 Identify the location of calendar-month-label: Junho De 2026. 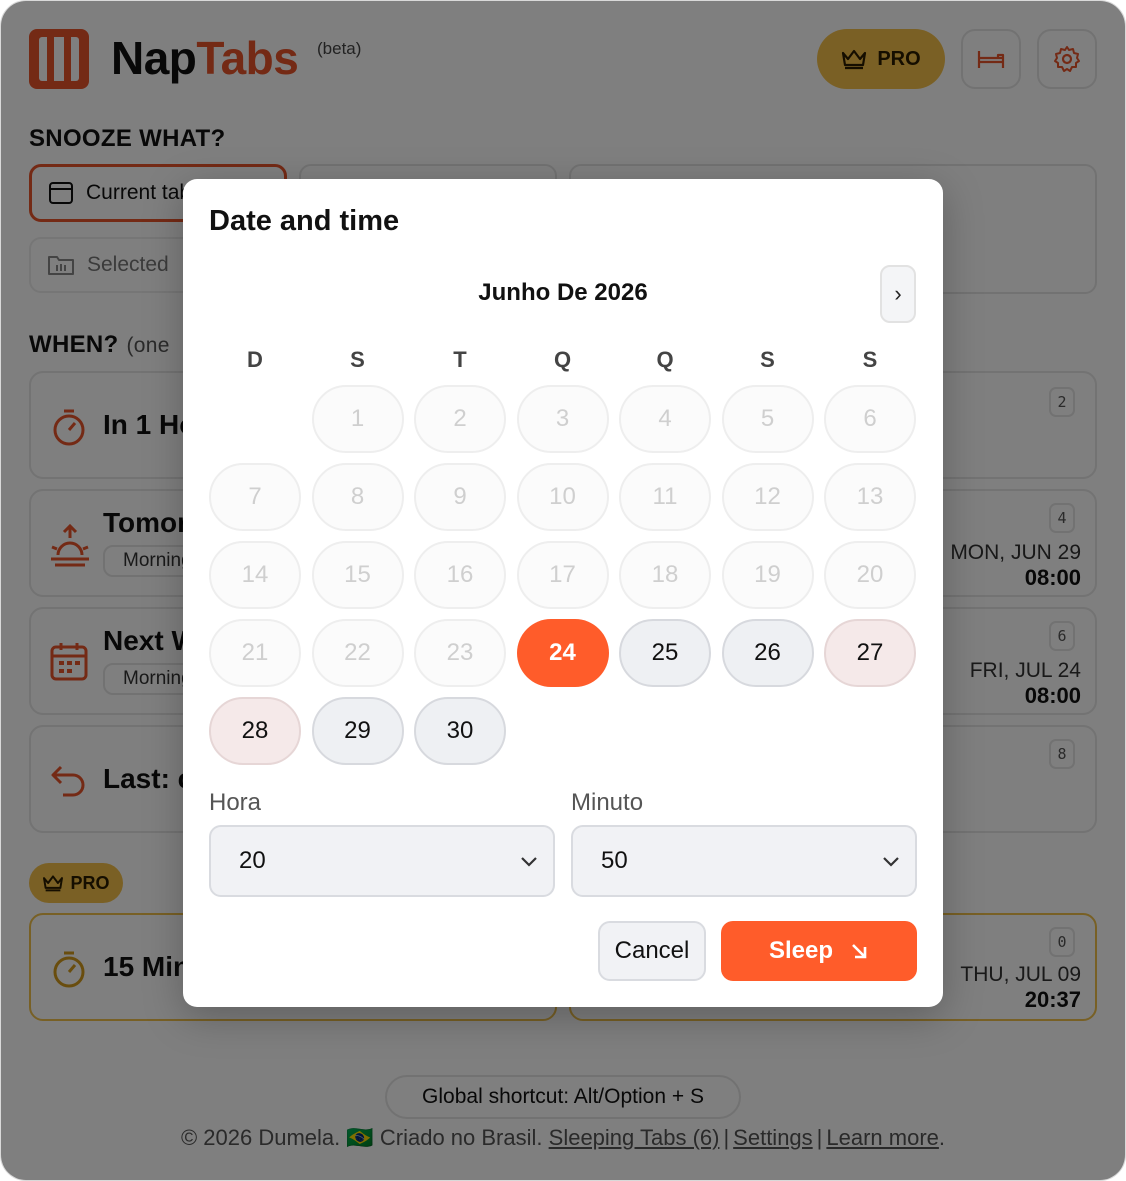
(563, 292).